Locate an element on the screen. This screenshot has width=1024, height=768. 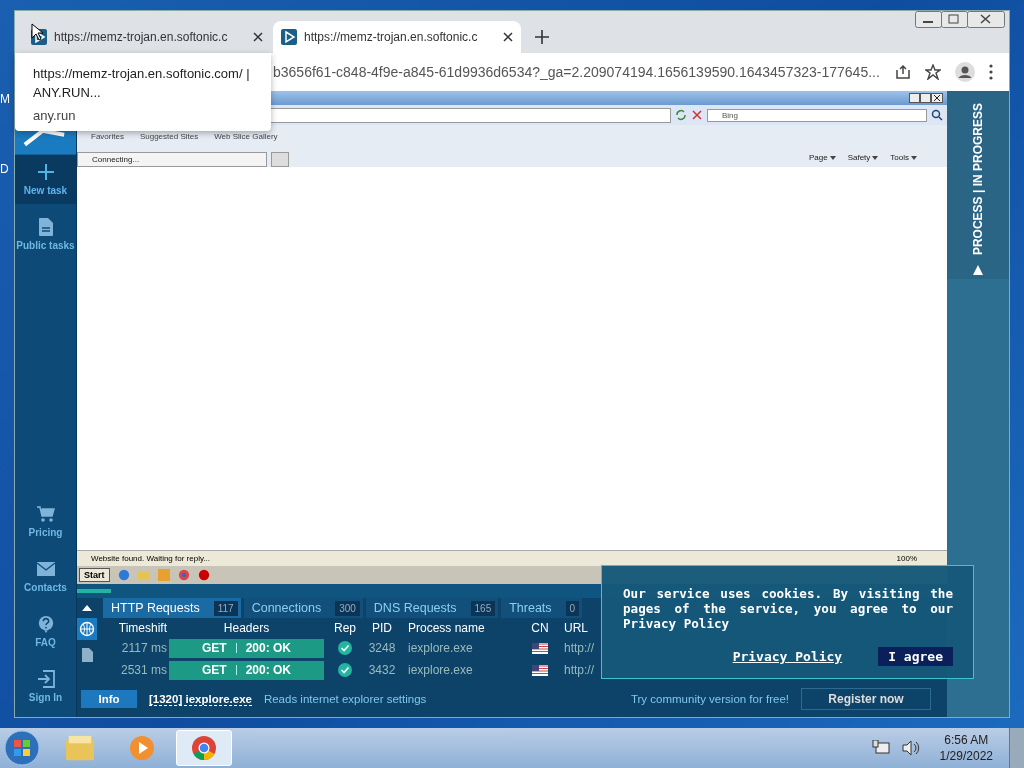
process-status-label: PROCESS | IN PROGRESS is located at coordinates (978, 179).